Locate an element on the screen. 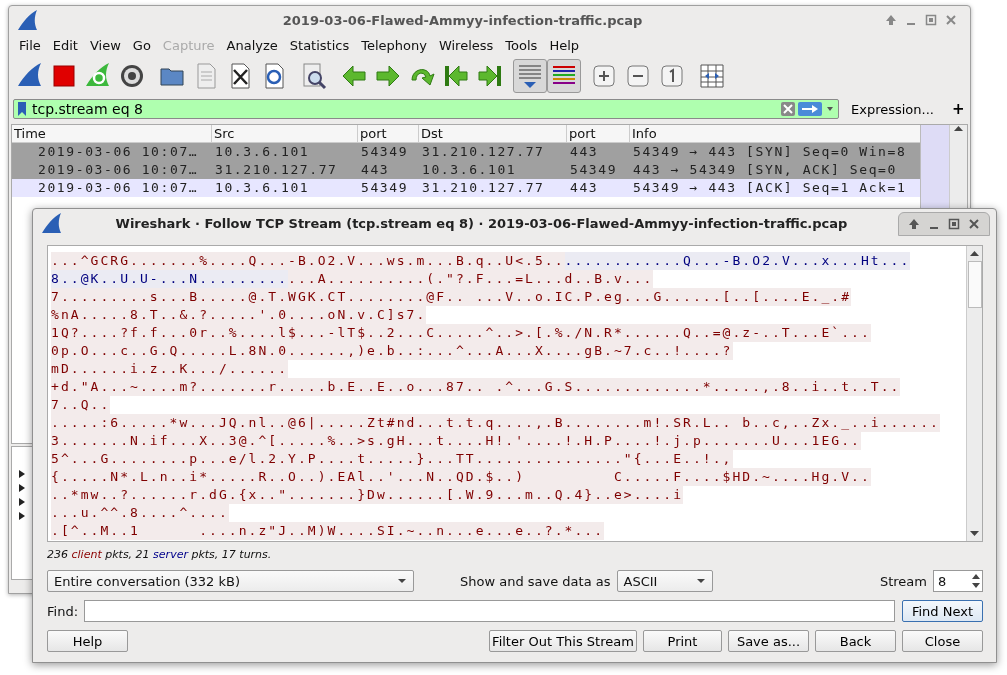 Image resolution: width=1007 pixels, height=675 pixels. table-cell: 443 → 54349 [SYN, ACK] Seq=0 is located at coordinates (765, 169).